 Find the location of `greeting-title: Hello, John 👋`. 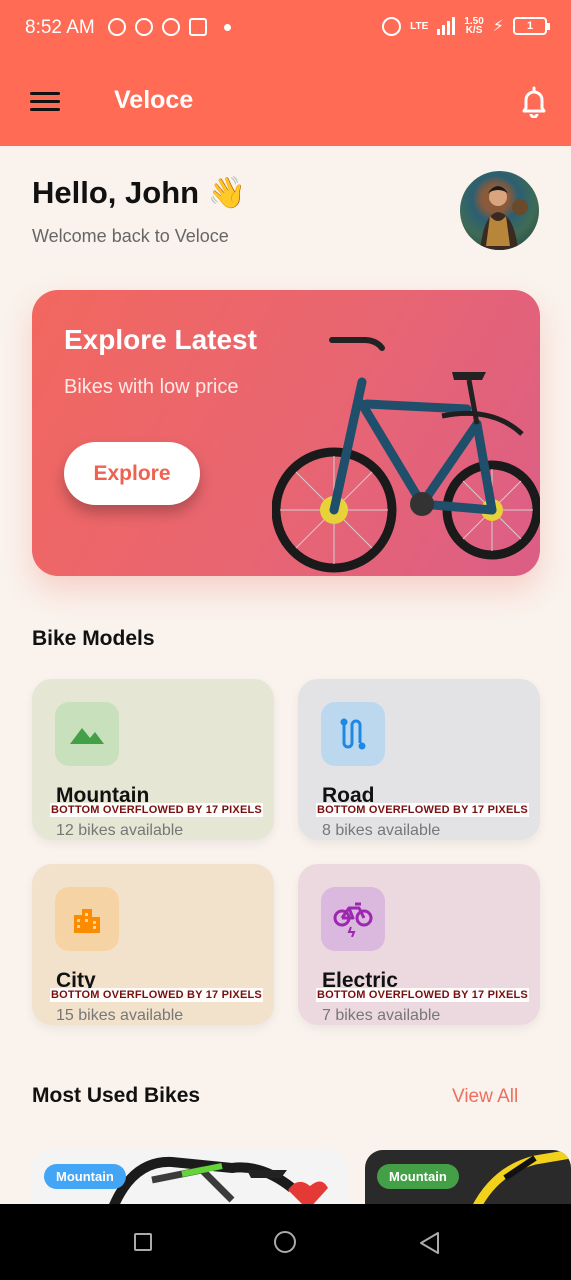

greeting-title: Hello, John 👋 is located at coordinates (139, 192).